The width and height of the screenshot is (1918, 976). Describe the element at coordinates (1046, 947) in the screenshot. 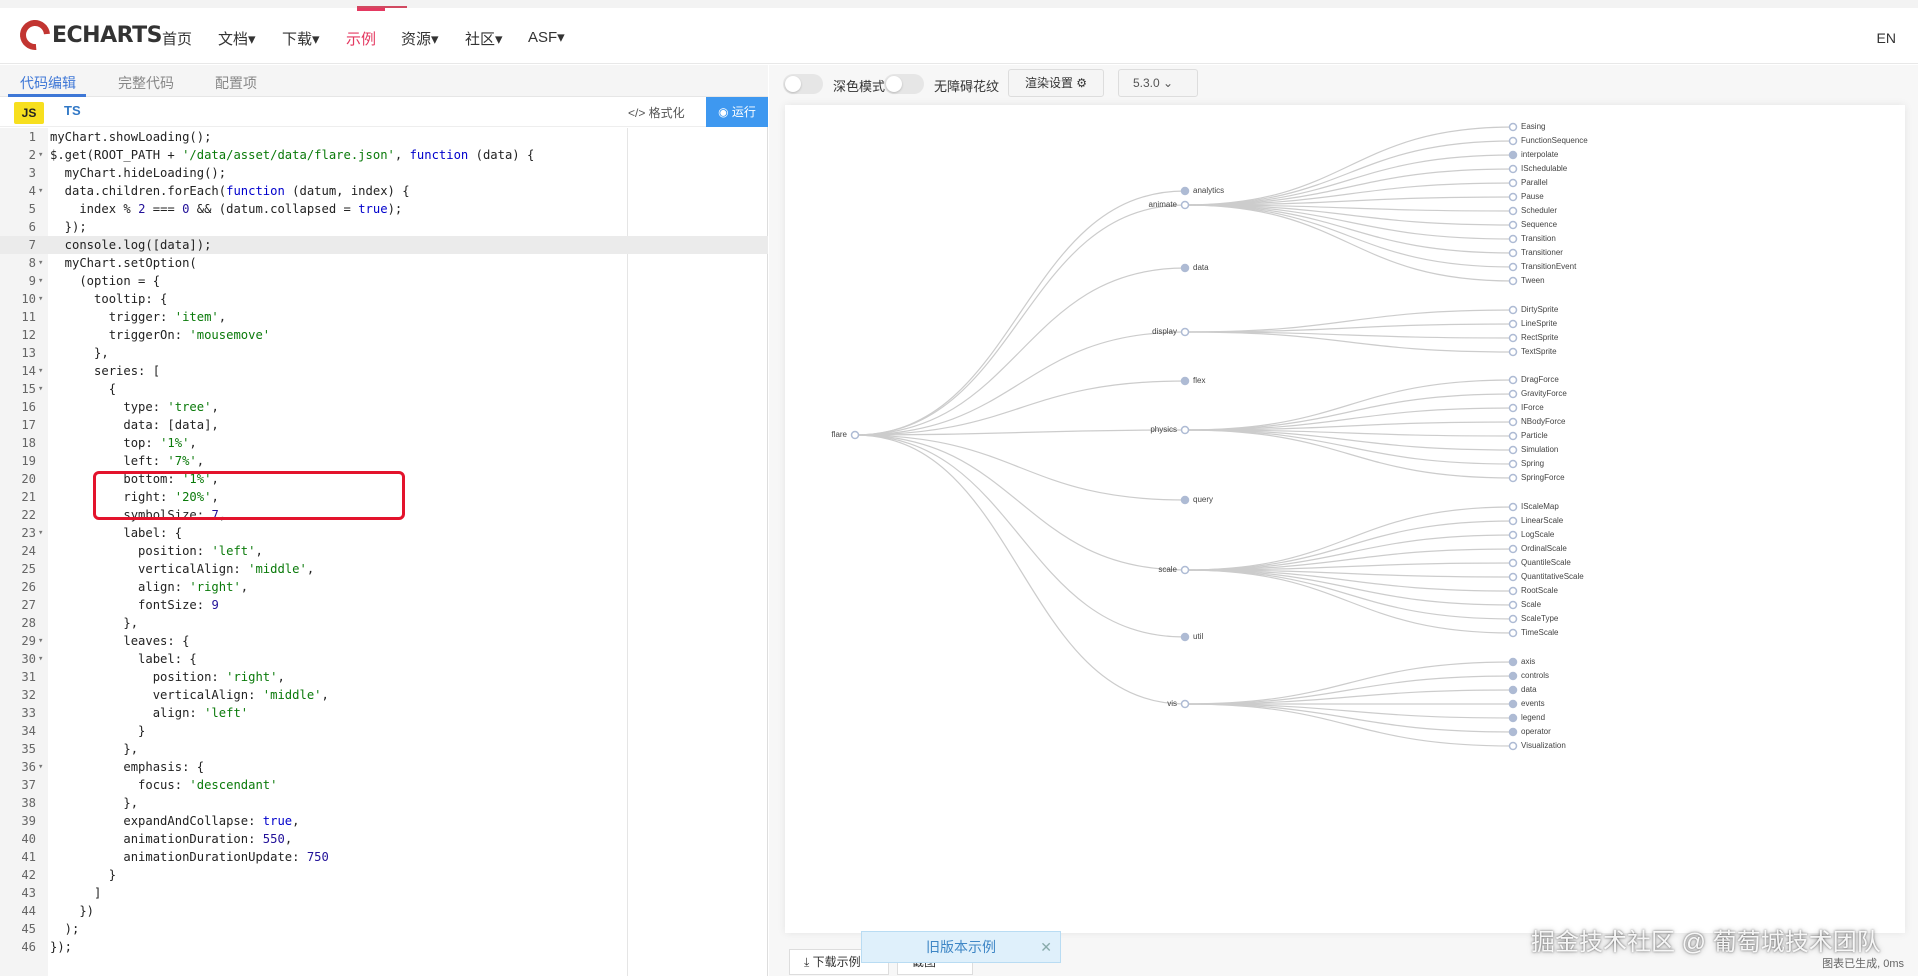

I see `close-icon: ✕` at that location.